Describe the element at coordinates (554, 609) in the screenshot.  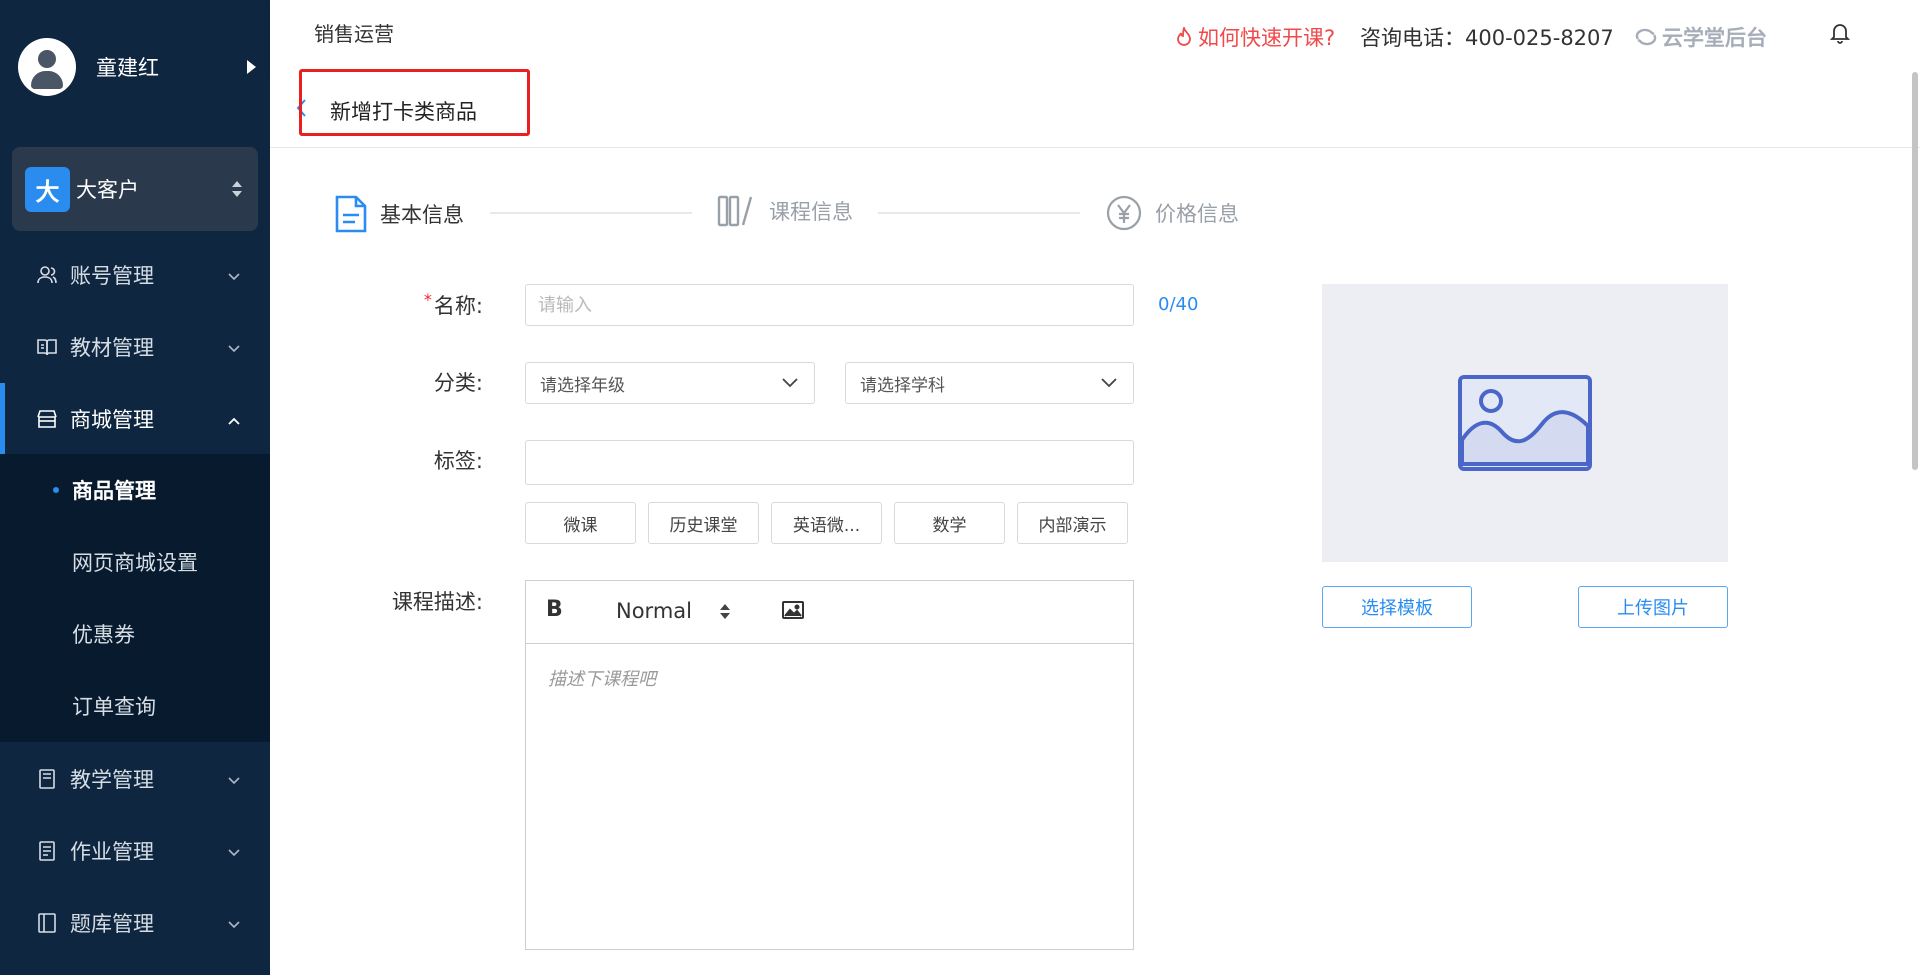
I see `bold-button: B` at that location.